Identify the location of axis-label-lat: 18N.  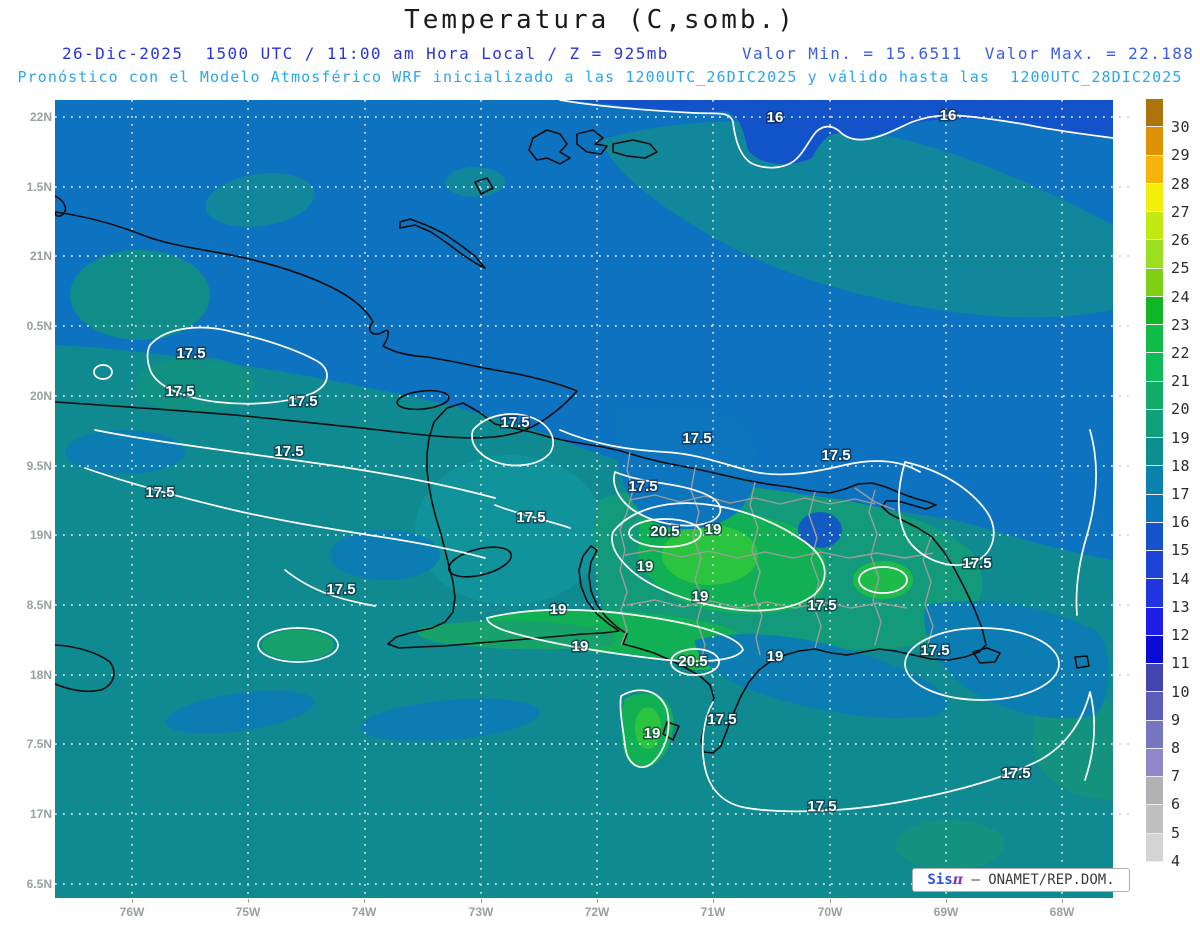
(40, 675).